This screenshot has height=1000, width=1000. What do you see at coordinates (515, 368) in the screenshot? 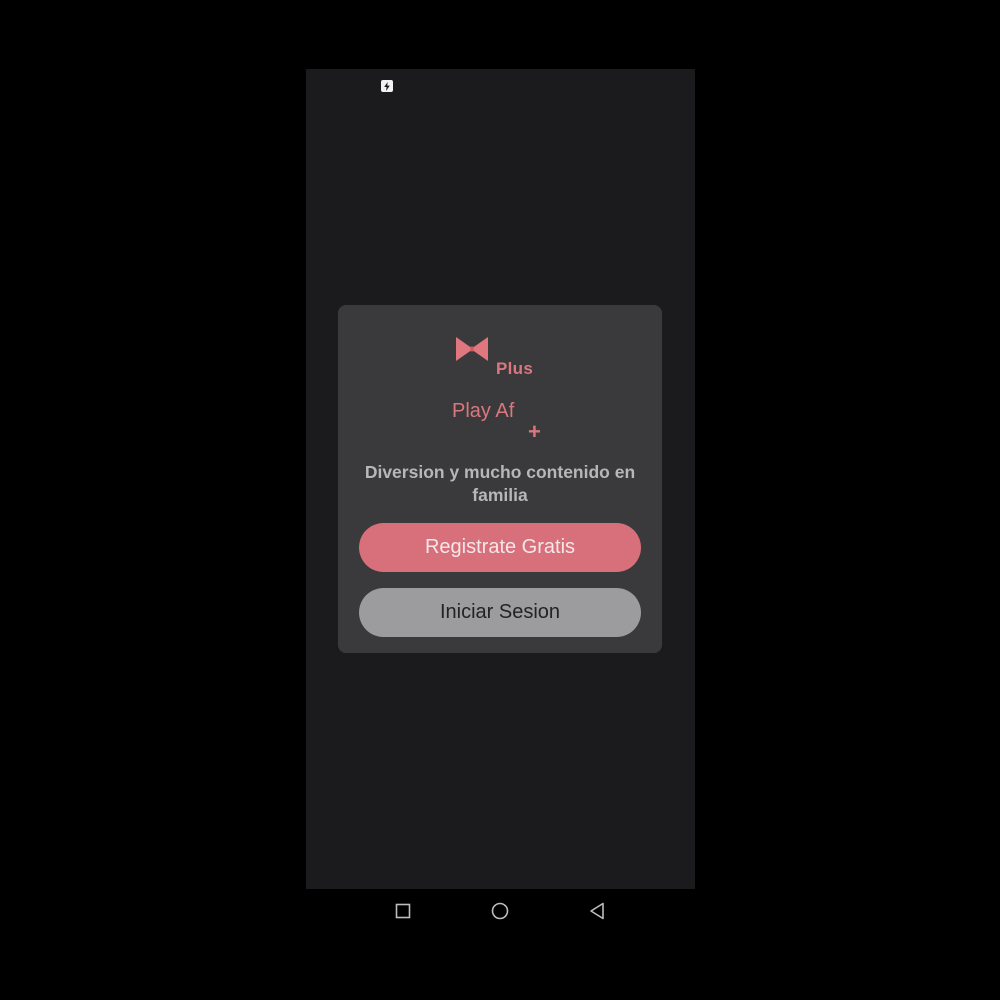
I see `logo-plus-label: Plus` at bounding box center [515, 368].